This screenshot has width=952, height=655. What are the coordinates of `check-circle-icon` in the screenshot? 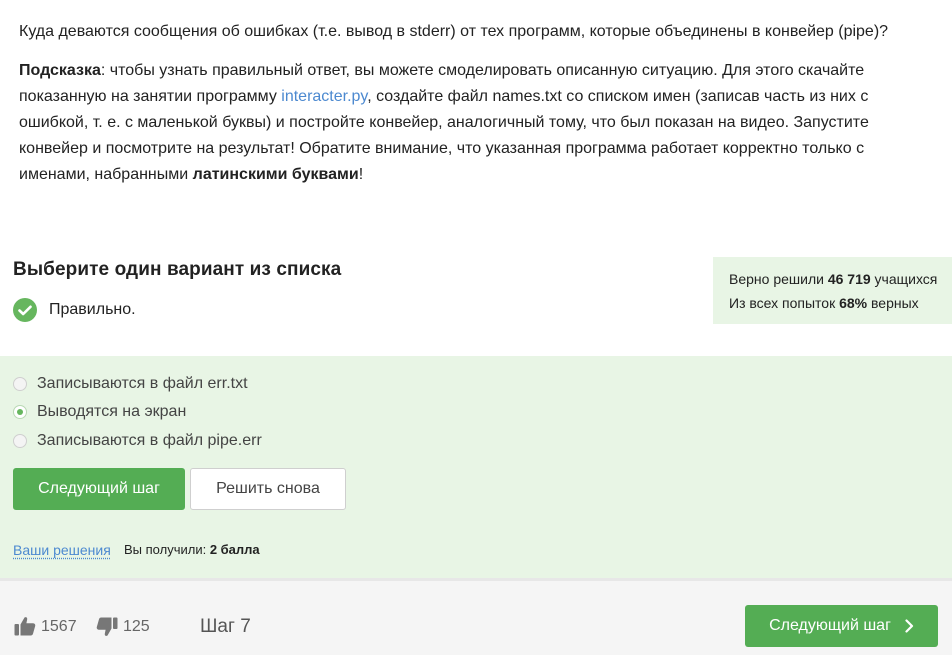 It's located at (25, 310).